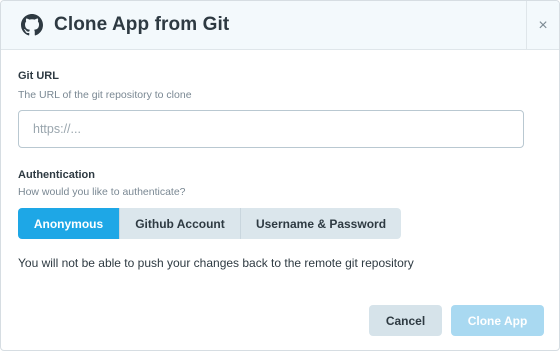 This screenshot has height=351, width=560. What do you see at coordinates (102, 192) in the screenshot?
I see `authentication-help-text: How would you like to authenticate?` at bounding box center [102, 192].